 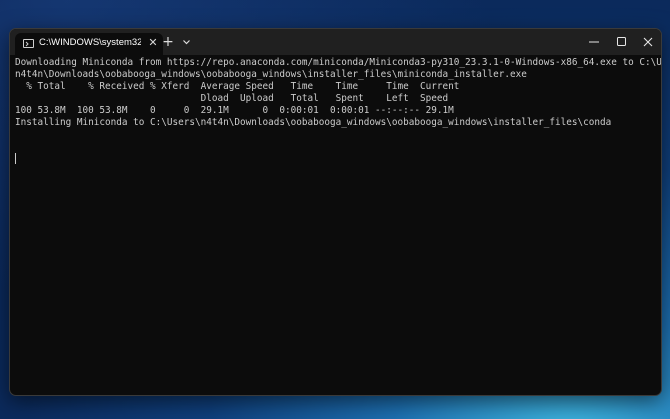 What do you see at coordinates (168, 42) in the screenshot?
I see `new-tab-button: +` at bounding box center [168, 42].